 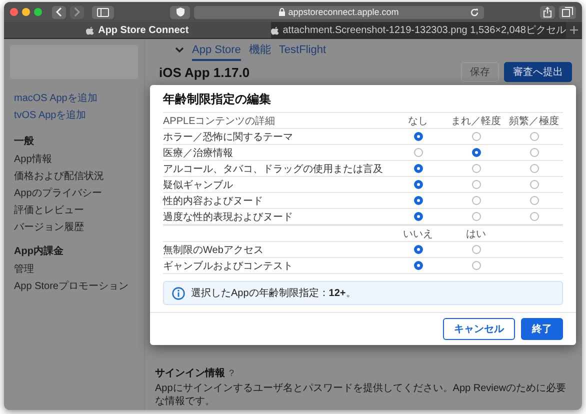 I want to click on column-header: はい, so click(x=476, y=234).